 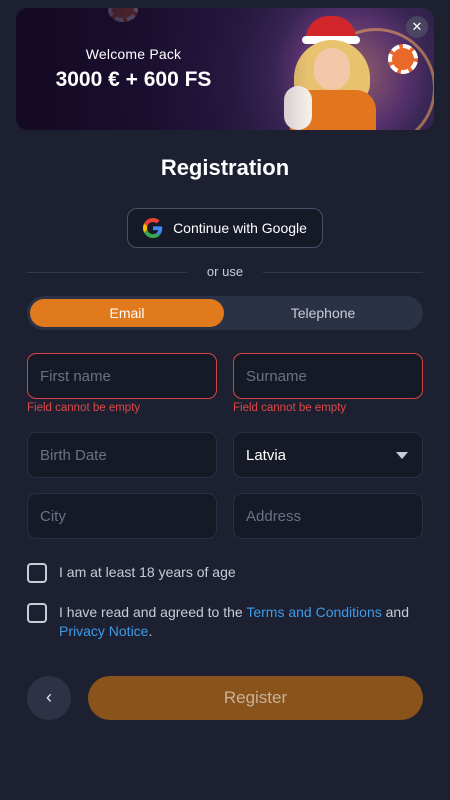 What do you see at coordinates (402, 455) in the screenshot?
I see `chevron-down-icon` at bounding box center [402, 455].